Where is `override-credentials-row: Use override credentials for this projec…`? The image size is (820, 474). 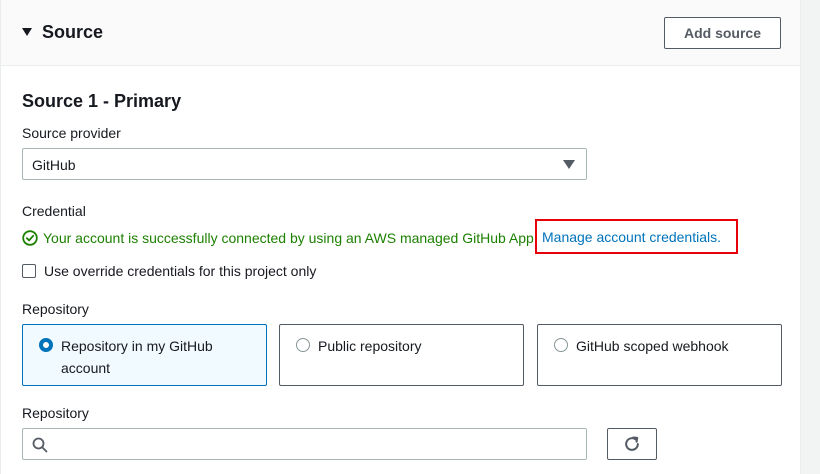
override-credentials-row: Use override credentials for this projec… is located at coordinates (169, 271).